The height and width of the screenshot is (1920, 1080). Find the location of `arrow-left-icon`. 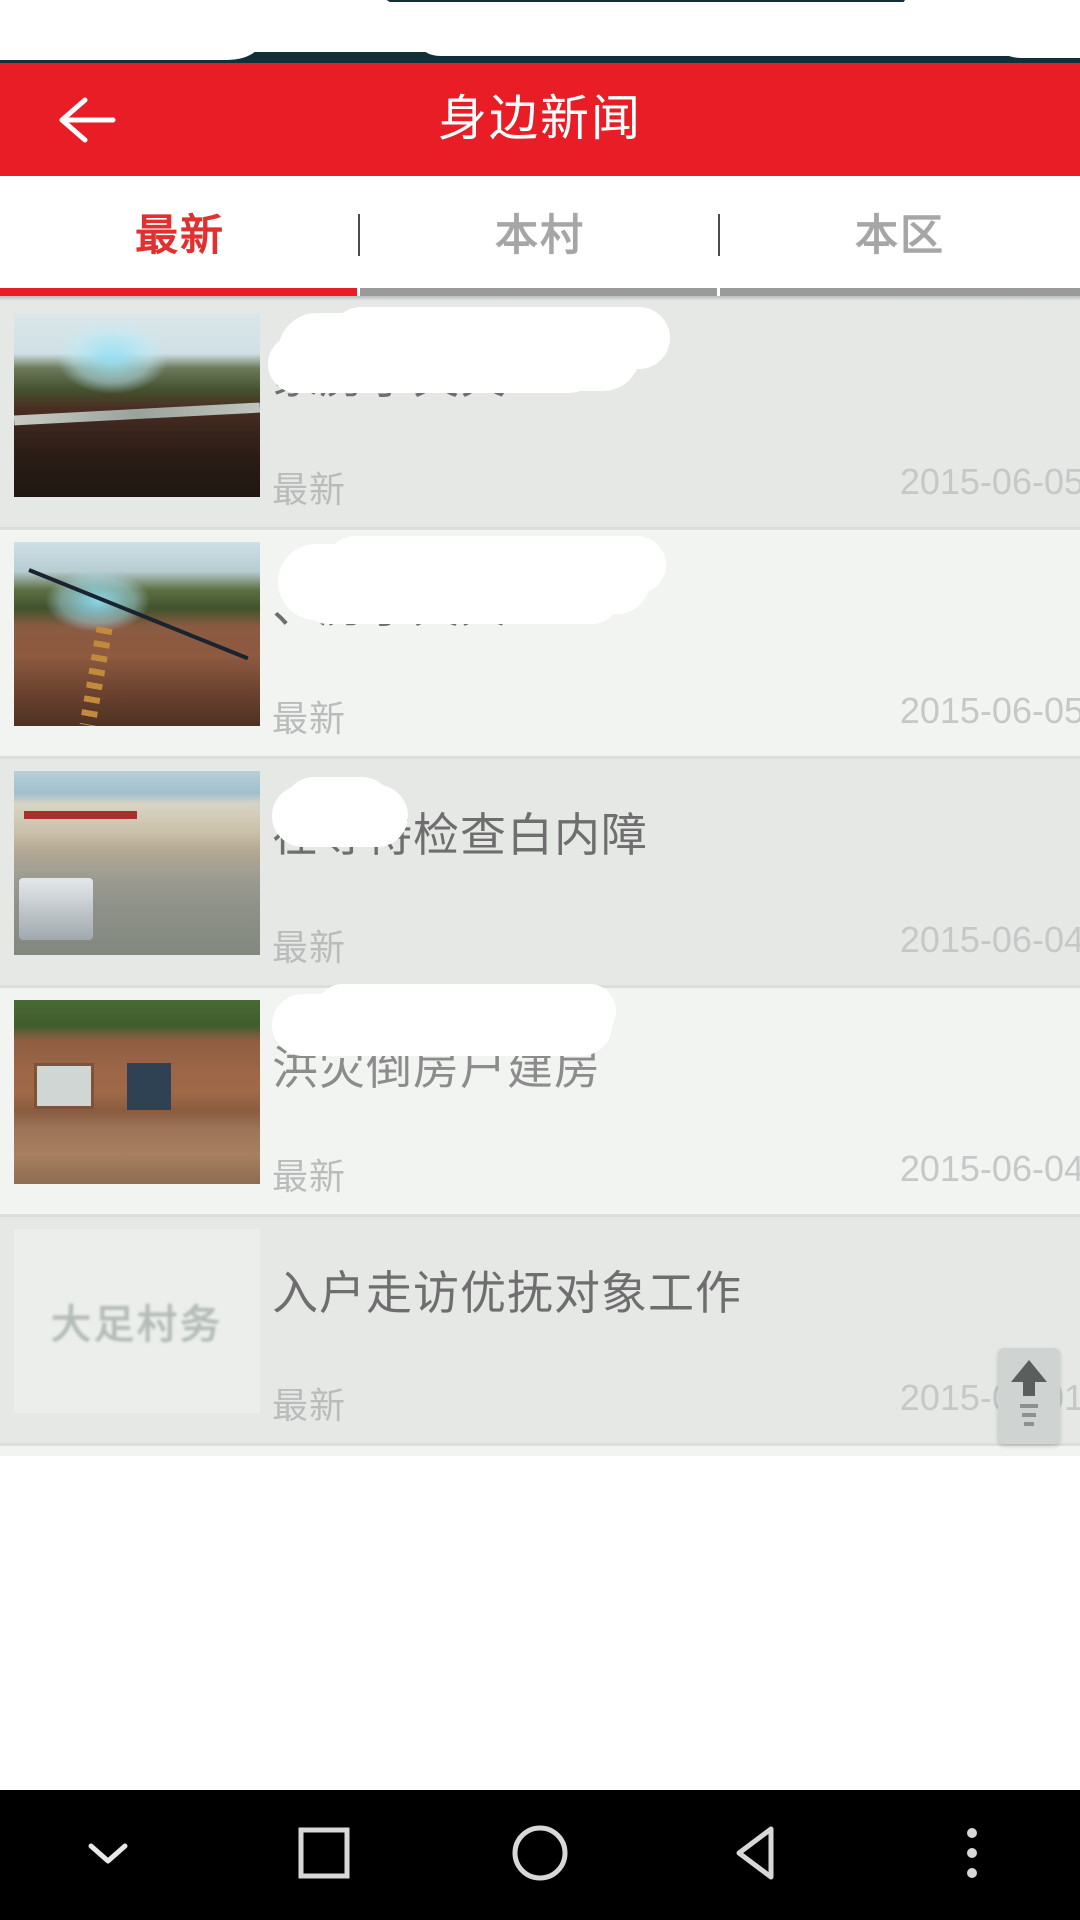

arrow-left-icon is located at coordinates (86, 120).